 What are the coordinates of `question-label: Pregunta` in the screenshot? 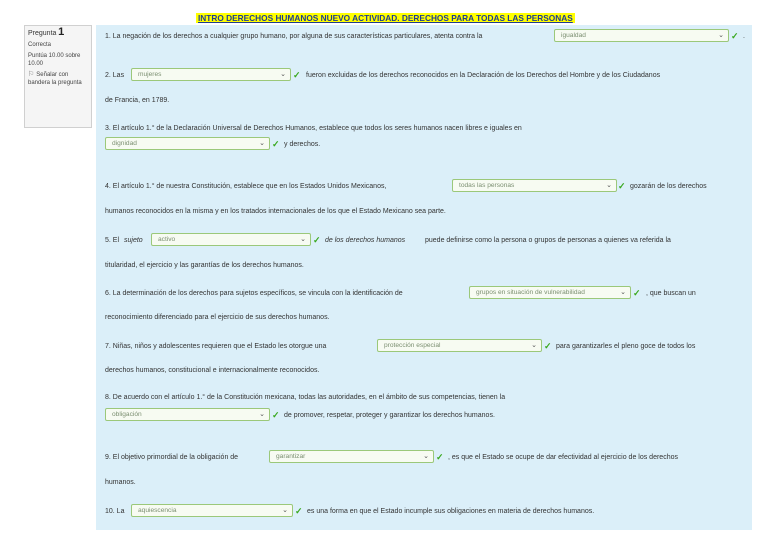 It's located at (42, 33).